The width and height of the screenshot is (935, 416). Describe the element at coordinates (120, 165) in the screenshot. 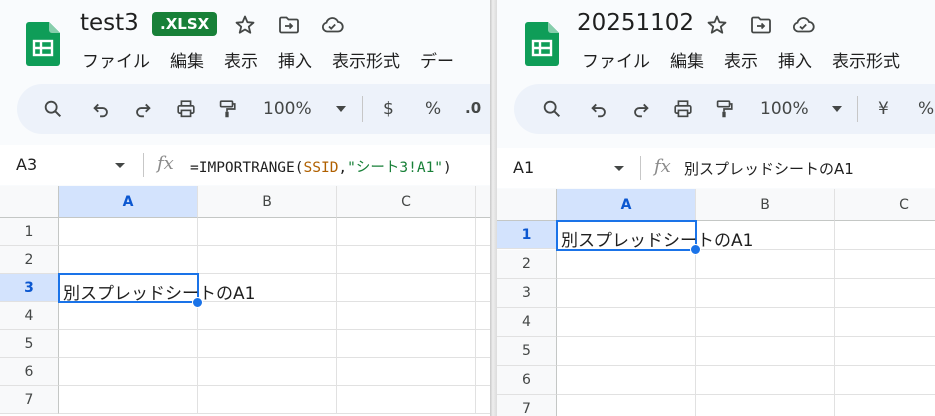

I see `name-box-dropdown-icon` at that location.